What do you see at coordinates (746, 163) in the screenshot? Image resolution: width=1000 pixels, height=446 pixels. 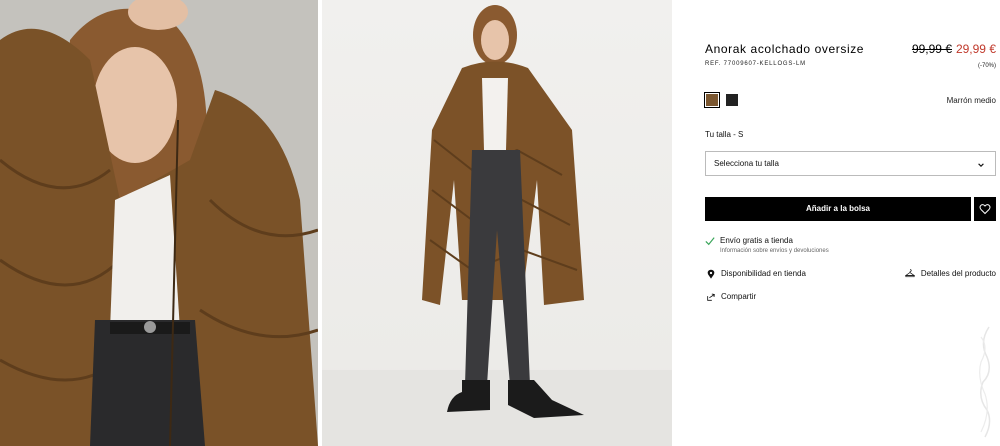 I see `size-select-placeholder: Selecciona tu talla` at bounding box center [746, 163].